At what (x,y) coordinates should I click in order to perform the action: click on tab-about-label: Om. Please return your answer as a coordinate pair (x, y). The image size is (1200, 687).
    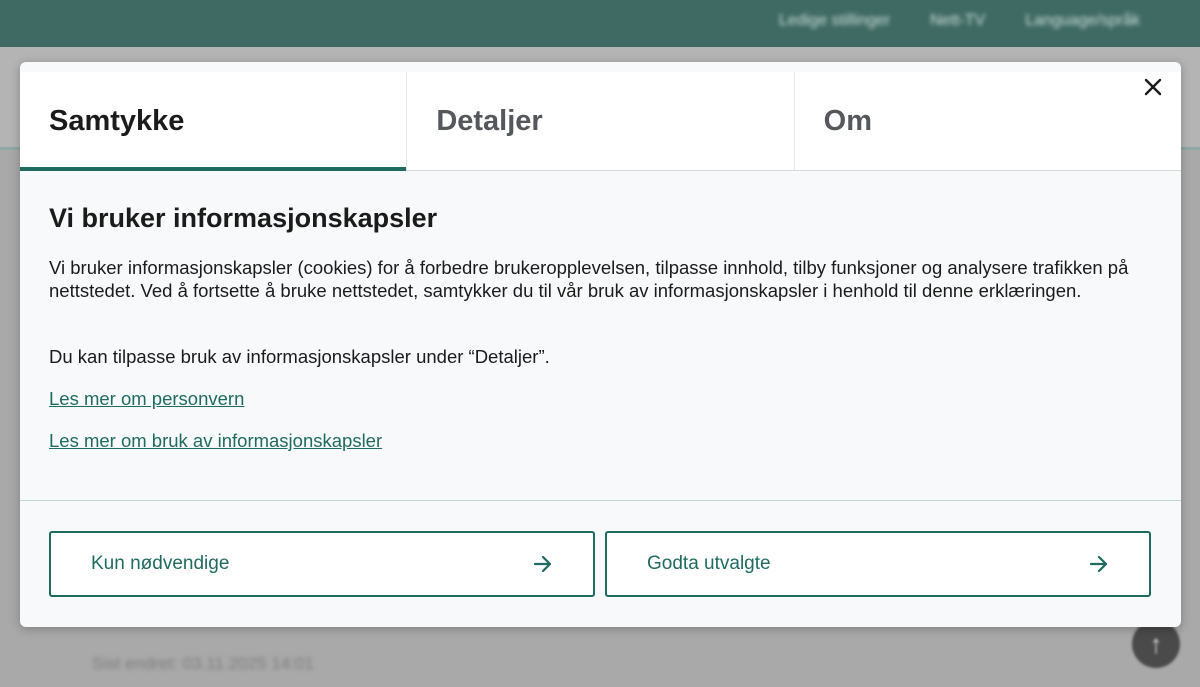
    Looking at the image, I should click on (847, 120).